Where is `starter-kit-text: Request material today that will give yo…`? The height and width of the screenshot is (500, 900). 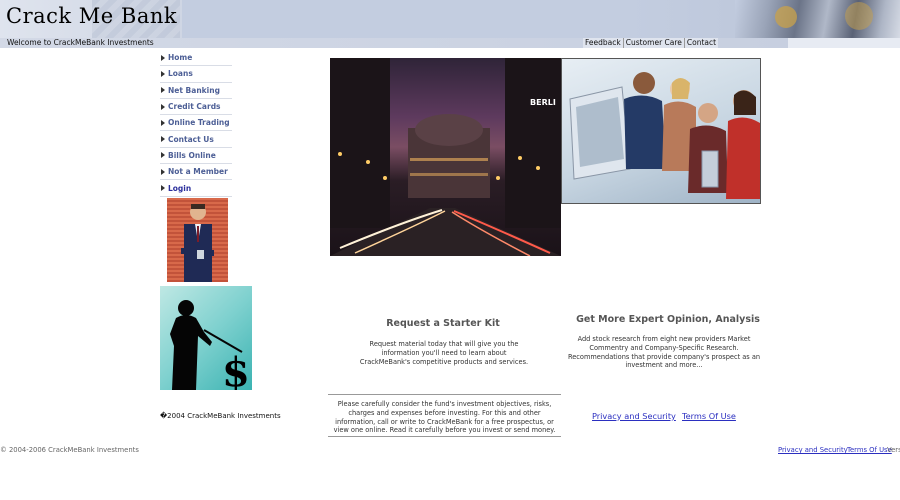 starter-kit-text: Request material today that will give yo… is located at coordinates (444, 353).